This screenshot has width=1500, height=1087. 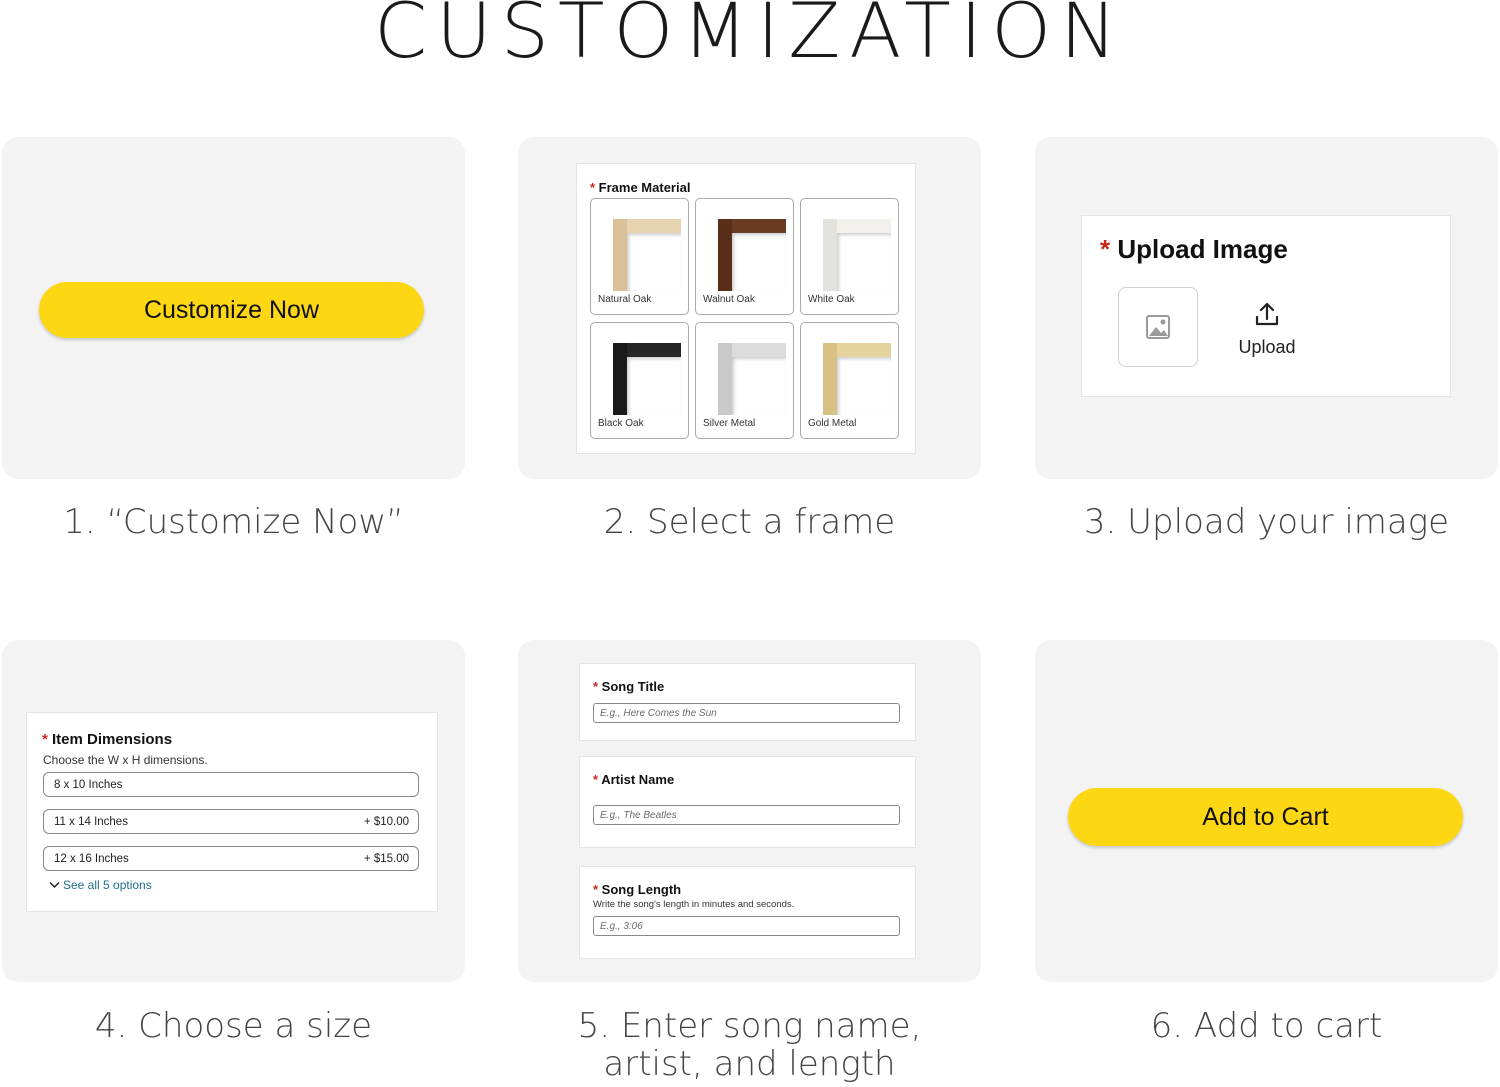 I want to click on frame-option-walnut-oak: Walnut Oak, so click(x=744, y=256).